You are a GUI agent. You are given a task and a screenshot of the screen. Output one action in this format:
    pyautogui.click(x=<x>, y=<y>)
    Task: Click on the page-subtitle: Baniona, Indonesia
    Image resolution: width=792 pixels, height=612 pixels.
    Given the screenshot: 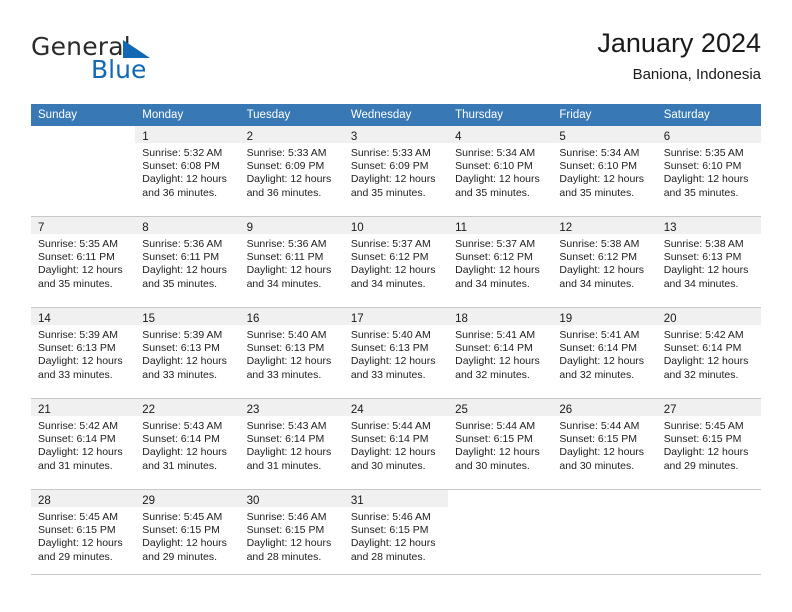 What is the action you would take?
    pyautogui.click(x=696, y=74)
    